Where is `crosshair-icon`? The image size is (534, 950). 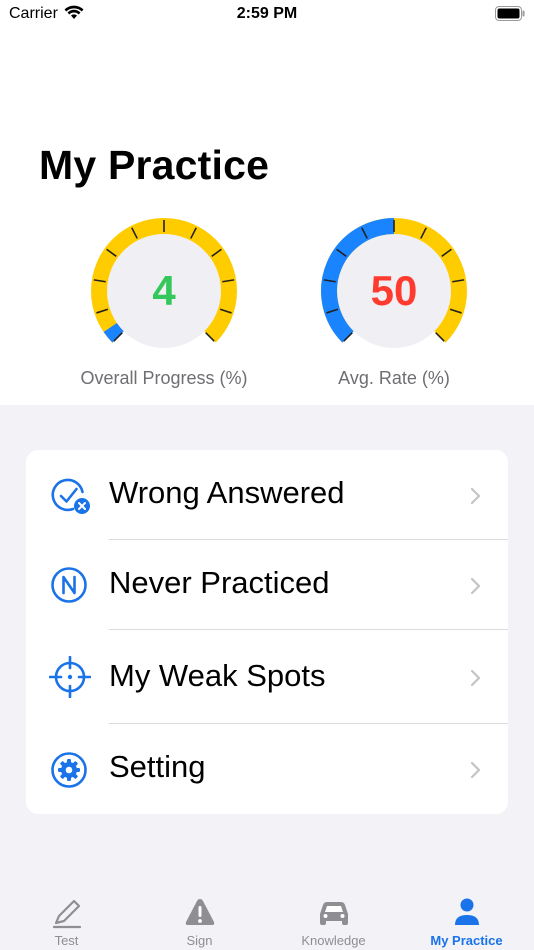
crosshair-icon is located at coordinates (70, 677).